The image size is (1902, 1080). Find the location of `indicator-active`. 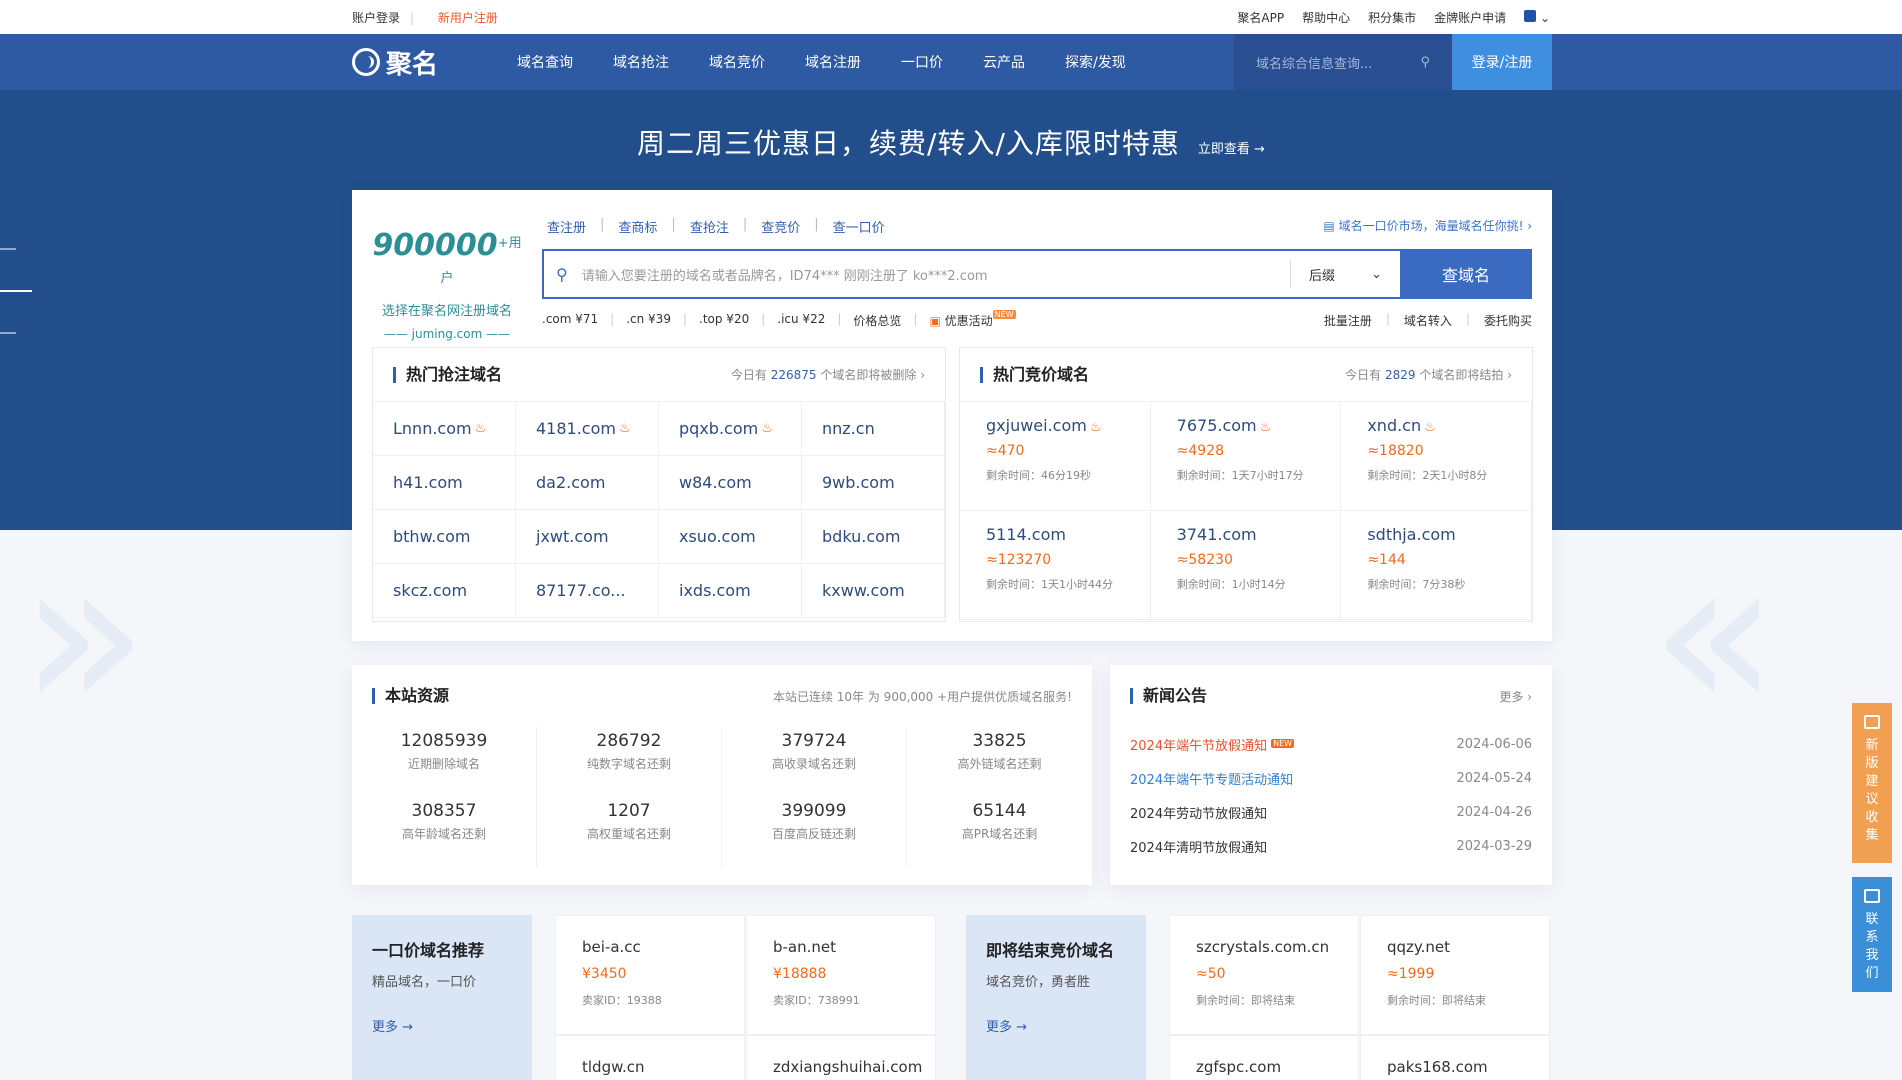

indicator-active is located at coordinates (16, 291).